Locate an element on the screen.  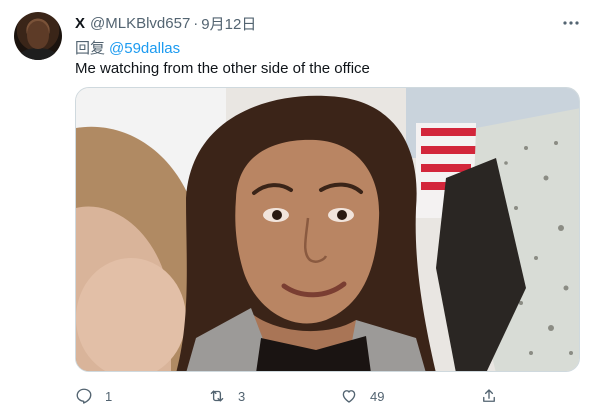
retweet-count: 3 is located at coordinates (242, 396).